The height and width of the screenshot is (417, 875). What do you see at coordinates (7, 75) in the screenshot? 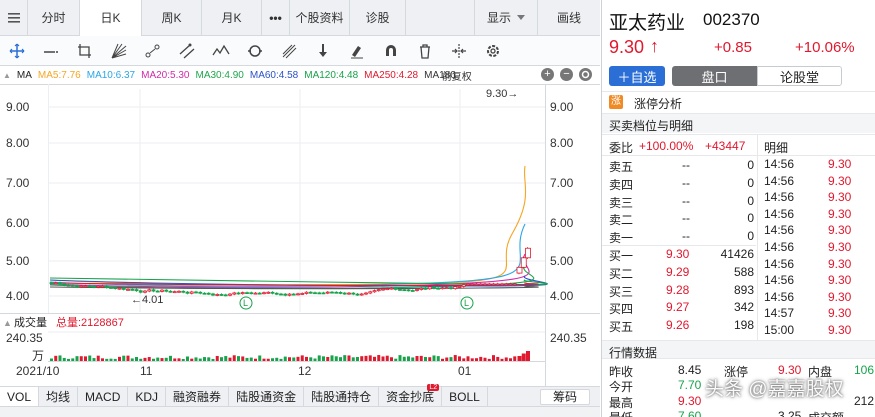
I see `collapse-triangle-icon: ▲` at bounding box center [7, 75].